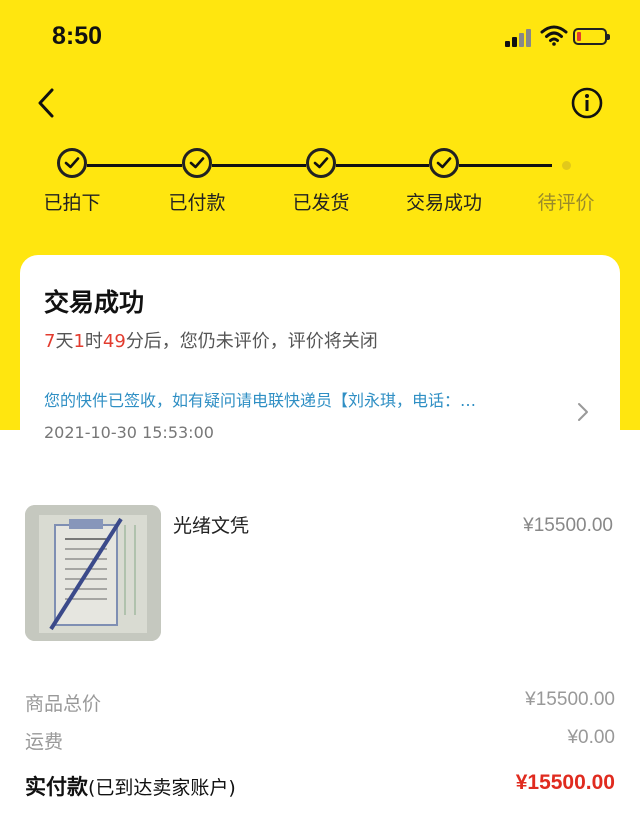  I want to click on status-bar: 8:50, so click(320, 39).